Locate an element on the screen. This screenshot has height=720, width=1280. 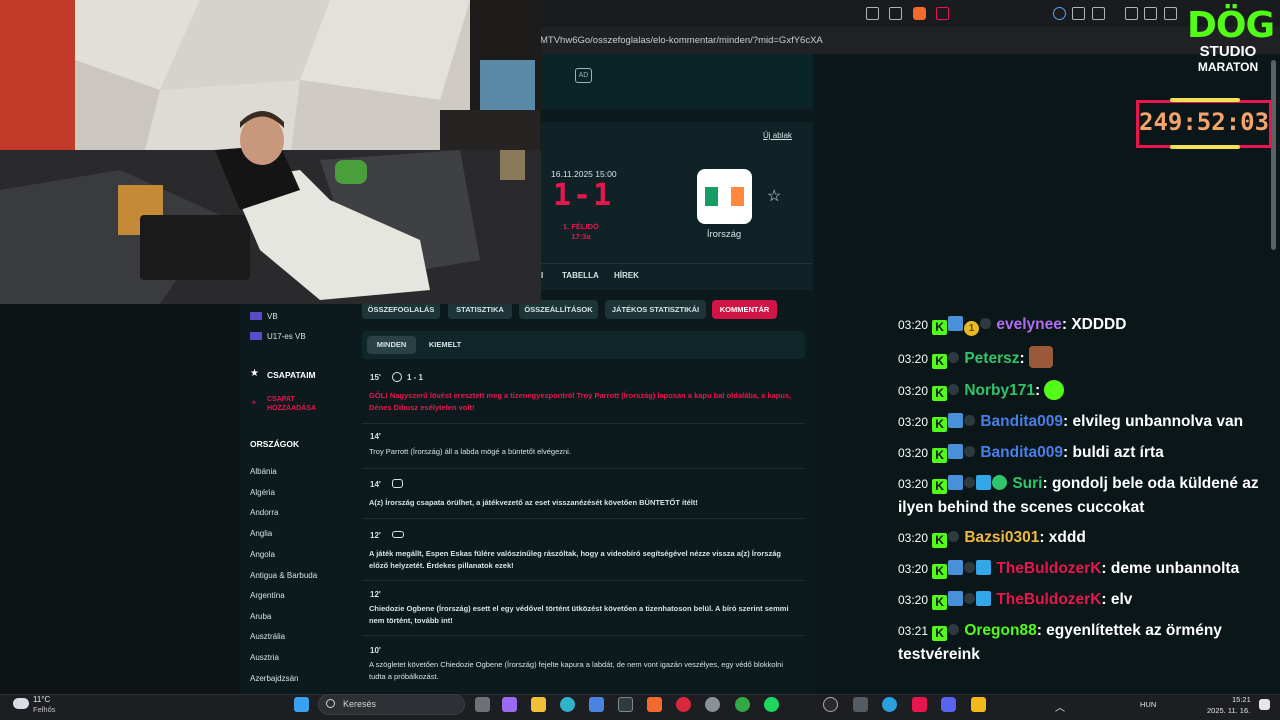
windows-start-icon is located at coordinates (301, 704).